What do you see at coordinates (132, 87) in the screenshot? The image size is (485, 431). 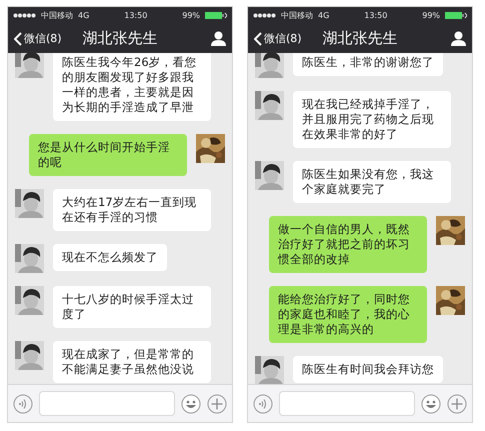 I see `message-bubble: 陈医生我今年26岁，看您的朋友圈发现了好多跟我一样的患者，主要就是因为长期的手淫造成了早泄` at bounding box center [132, 87].